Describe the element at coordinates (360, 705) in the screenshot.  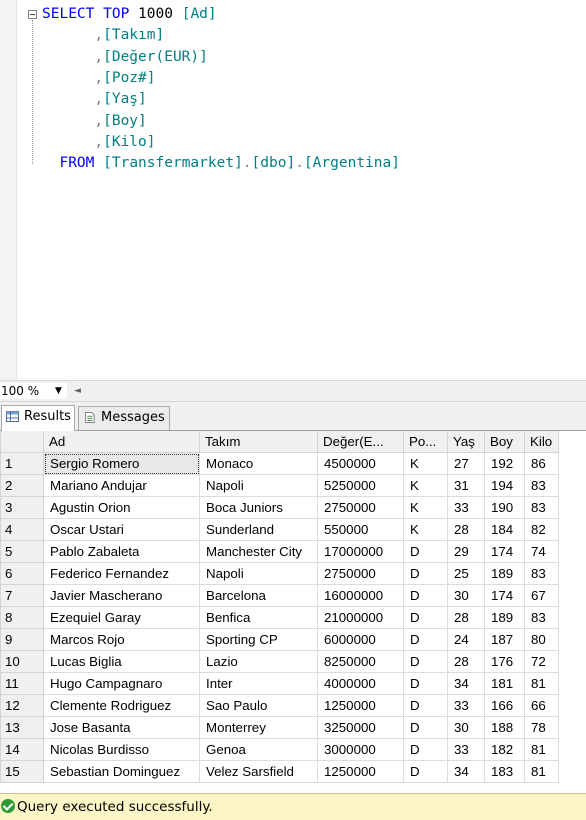
I see `table-cell: 1250000` at that location.